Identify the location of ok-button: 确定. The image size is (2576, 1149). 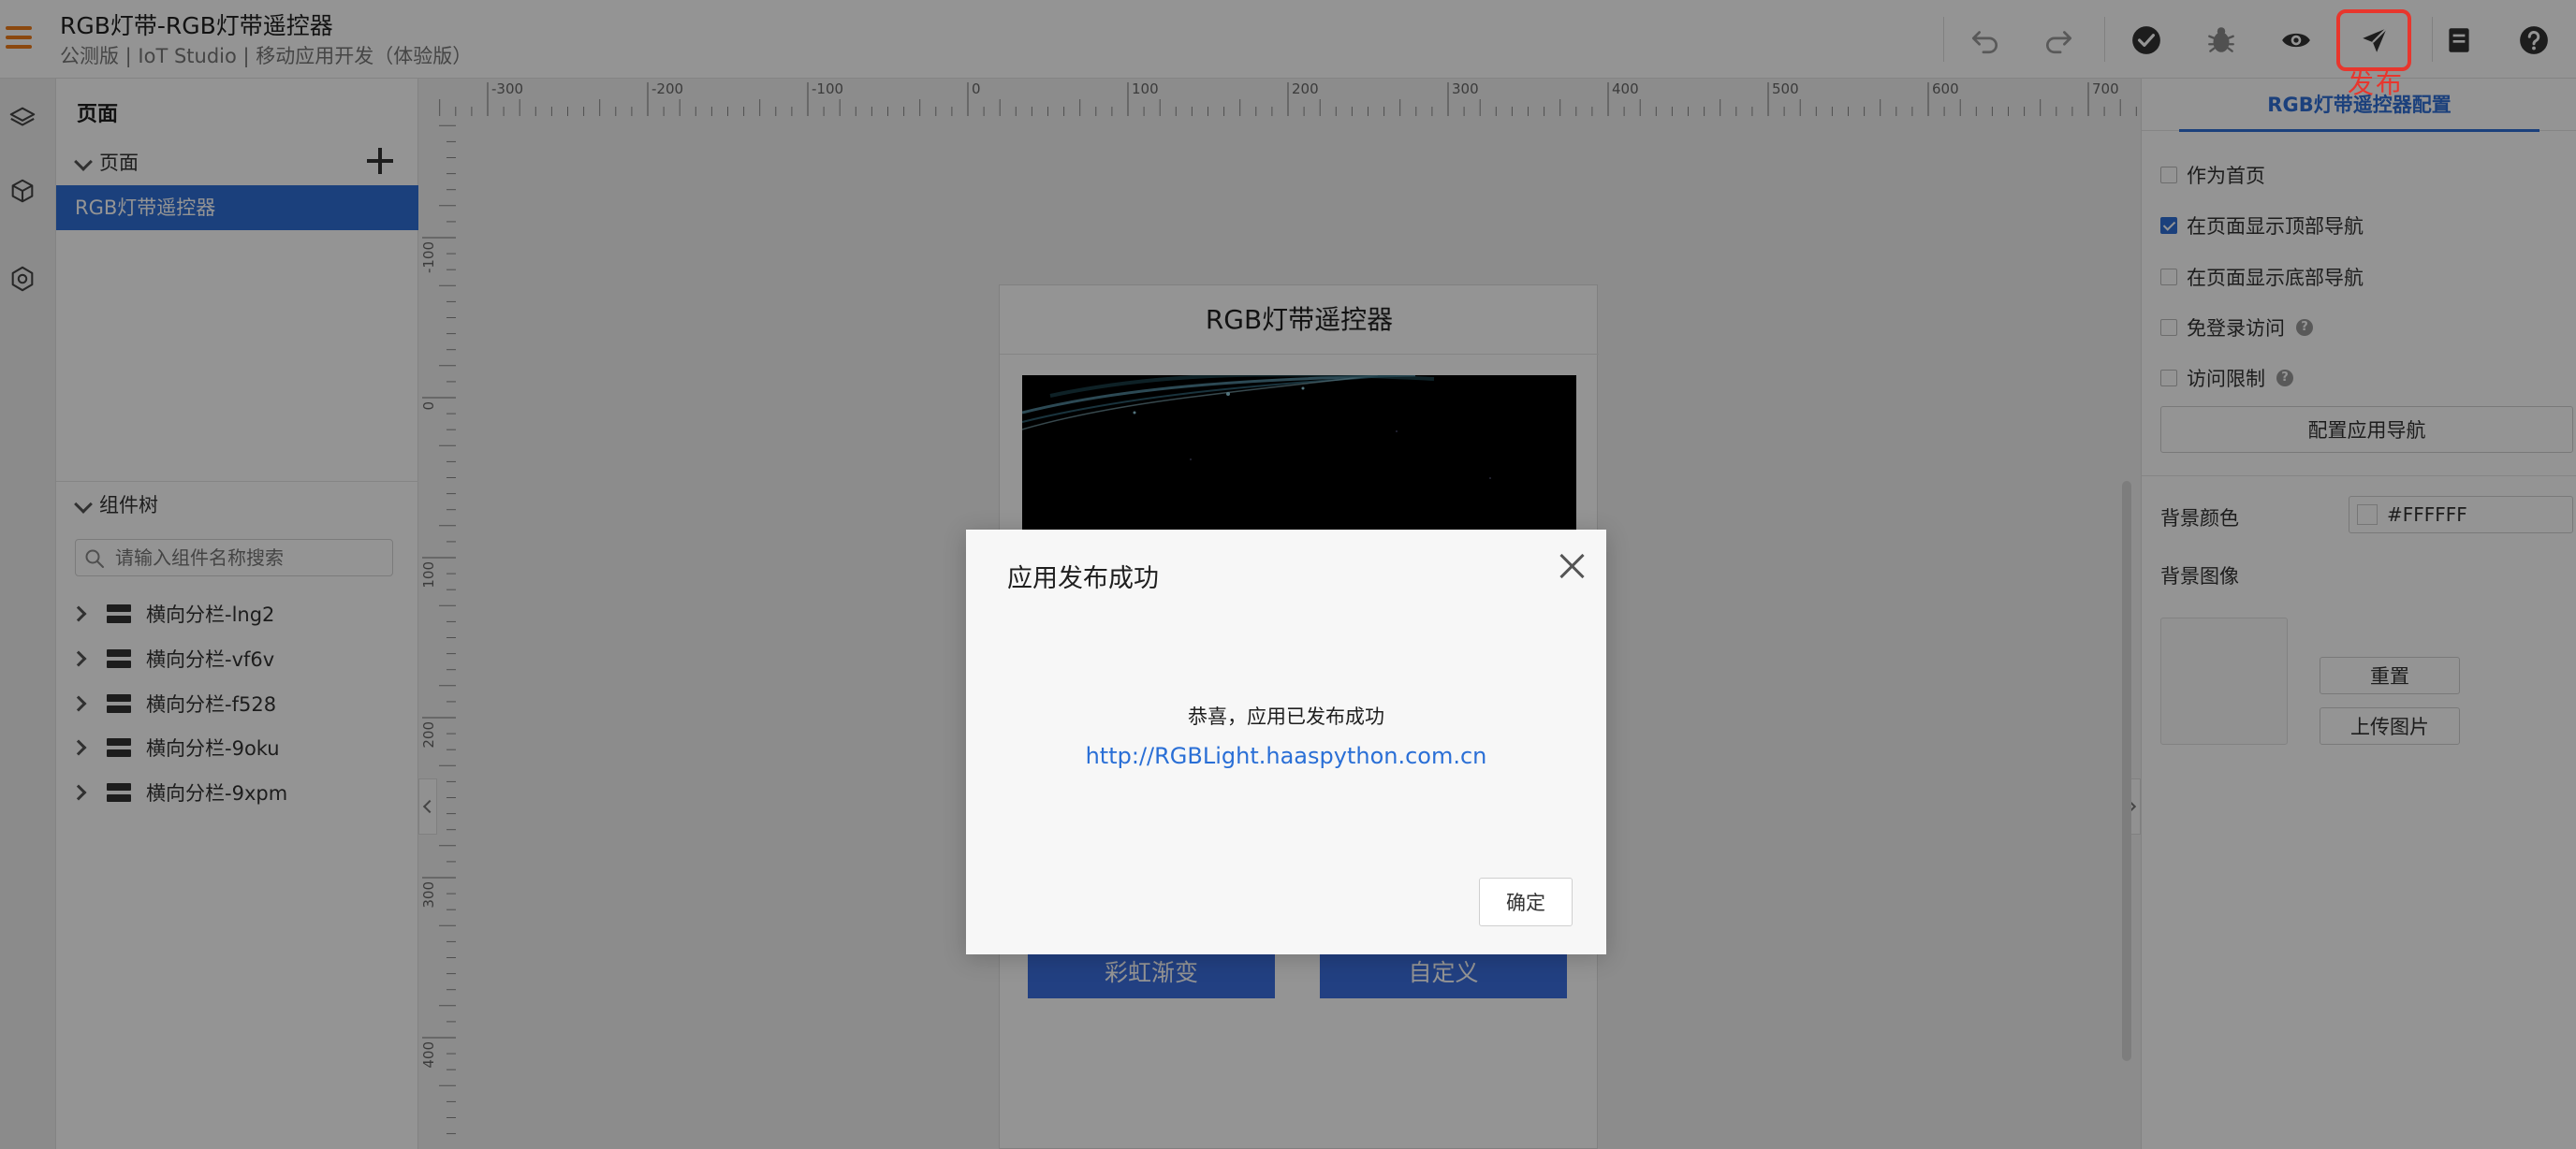
(1526, 902).